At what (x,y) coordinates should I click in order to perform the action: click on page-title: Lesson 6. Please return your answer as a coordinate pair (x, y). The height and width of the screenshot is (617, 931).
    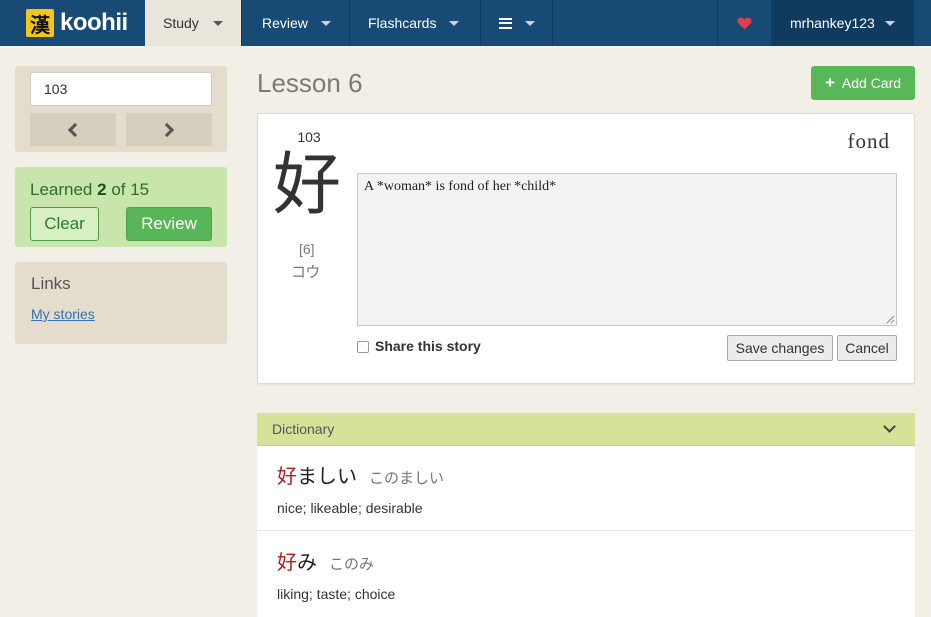
    Looking at the image, I should click on (310, 83).